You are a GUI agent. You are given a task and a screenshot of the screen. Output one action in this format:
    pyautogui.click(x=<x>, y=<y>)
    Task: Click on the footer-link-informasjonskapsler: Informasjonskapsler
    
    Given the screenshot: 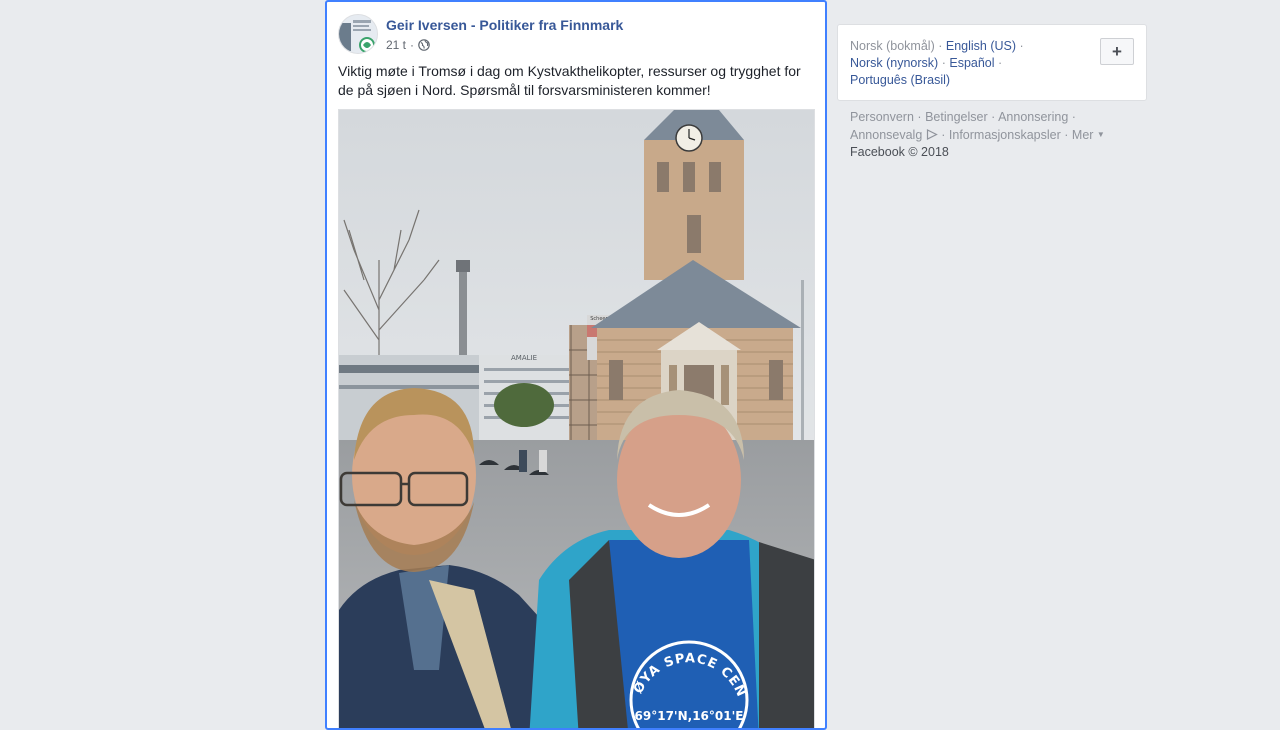 What is the action you would take?
    pyautogui.click(x=1005, y=135)
    